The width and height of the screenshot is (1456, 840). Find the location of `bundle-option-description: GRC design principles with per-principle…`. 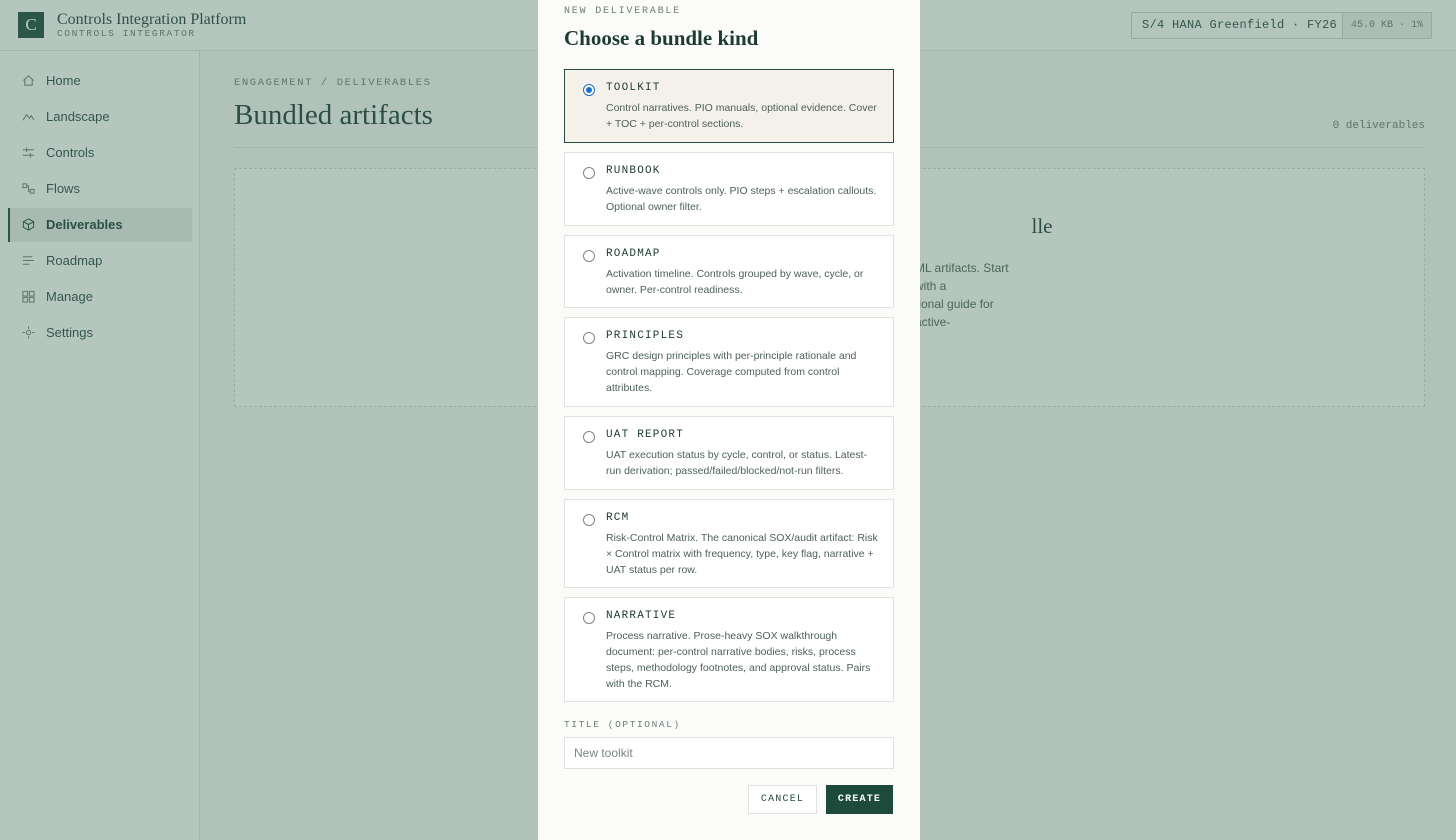

bundle-option-description: GRC design principles with per-principle… is located at coordinates (731, 372).